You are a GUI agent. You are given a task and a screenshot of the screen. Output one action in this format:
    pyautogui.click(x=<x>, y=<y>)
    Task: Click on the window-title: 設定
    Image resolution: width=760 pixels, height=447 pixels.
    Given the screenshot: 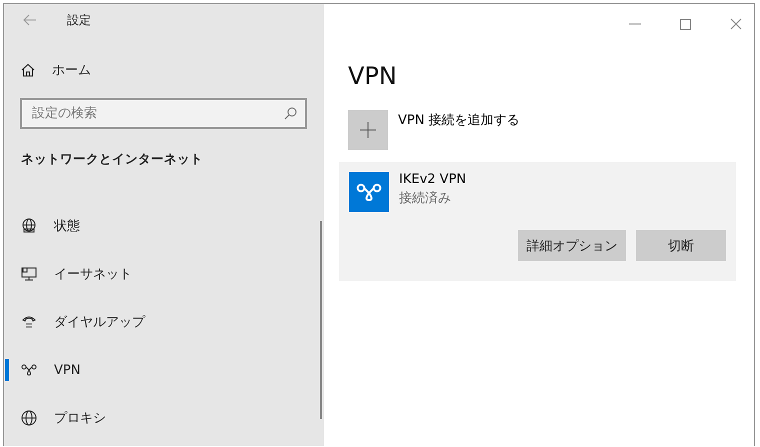 What is the action you would take?
    pyautogui.click(x=79, y=20)
    